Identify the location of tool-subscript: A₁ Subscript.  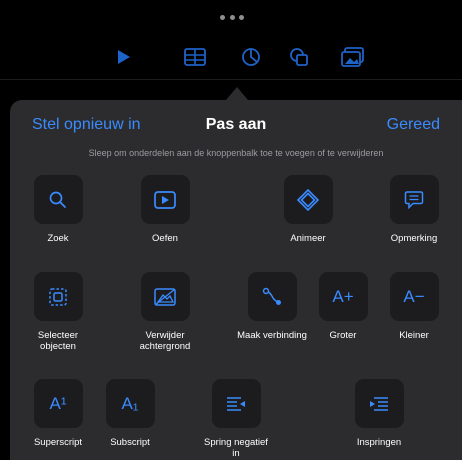
(130, 413).